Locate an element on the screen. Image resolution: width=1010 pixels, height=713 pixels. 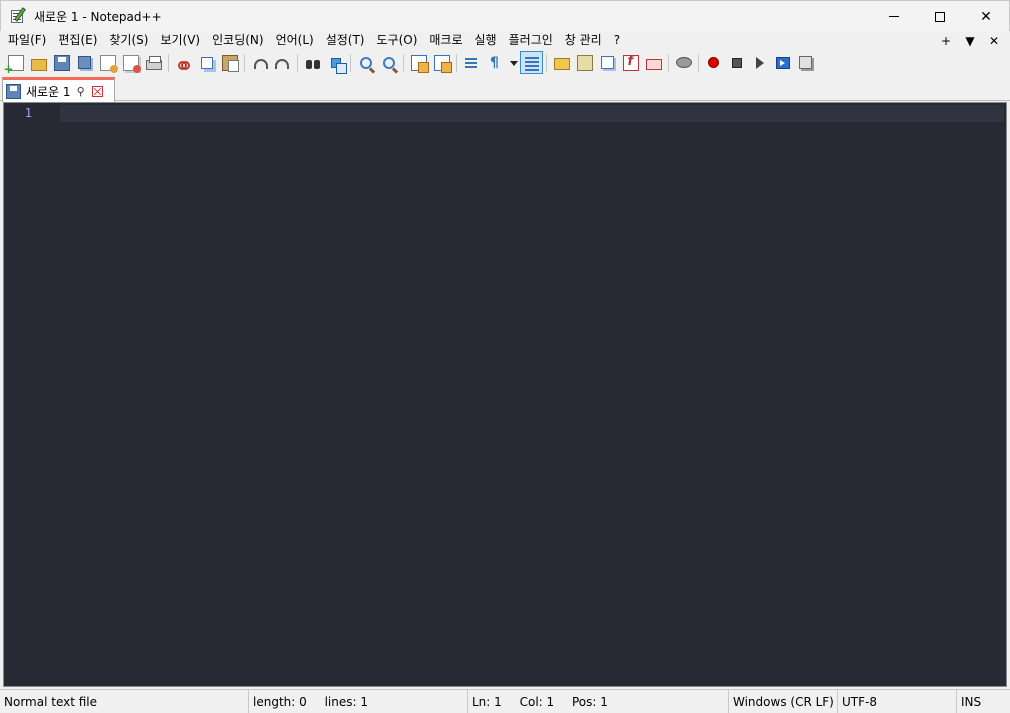
cut-button is located at coordinates (183, 62).